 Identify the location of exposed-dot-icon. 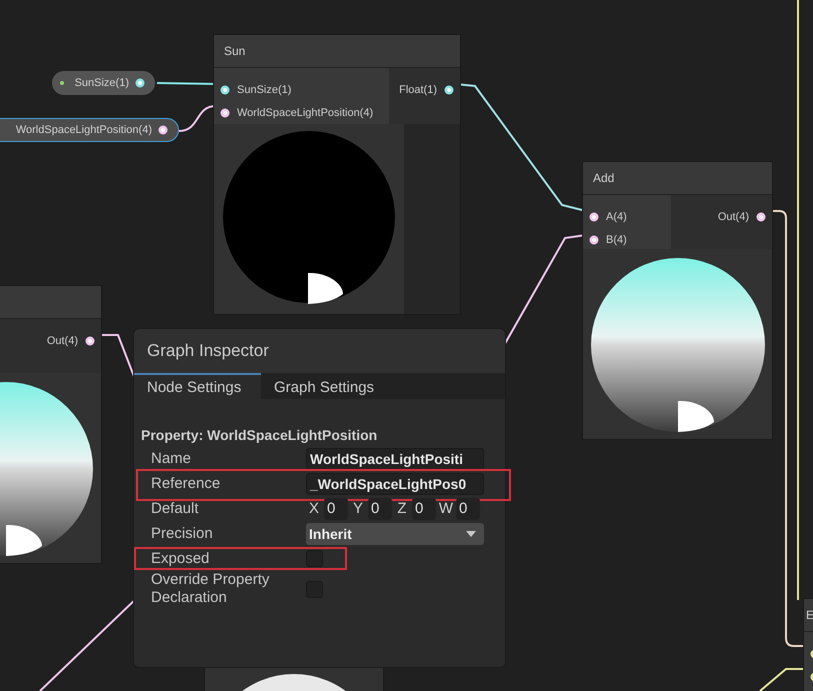
(62, 83).